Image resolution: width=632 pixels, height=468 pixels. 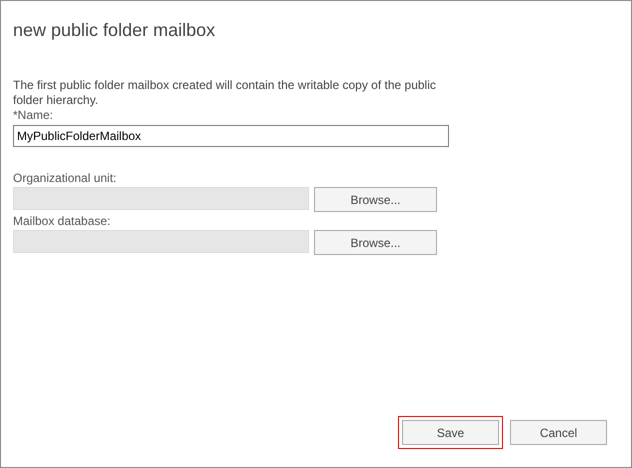 What do you see at coordinates (65, 178) in the screenshot?
I see `field-label: Organizational unit:` at bounding box center [65, 178].